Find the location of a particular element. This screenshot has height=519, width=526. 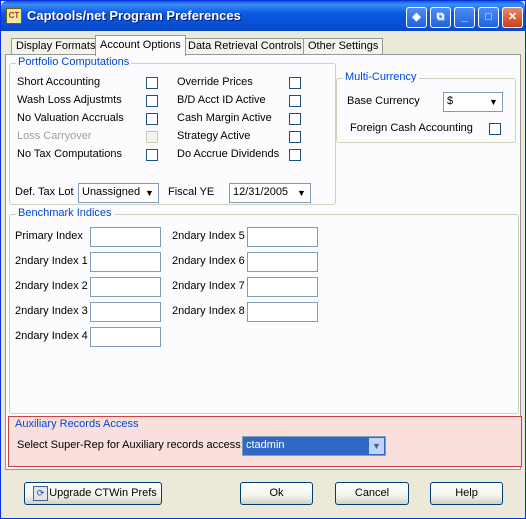

secondary-index-8-input is located at coordinates (282, 312).